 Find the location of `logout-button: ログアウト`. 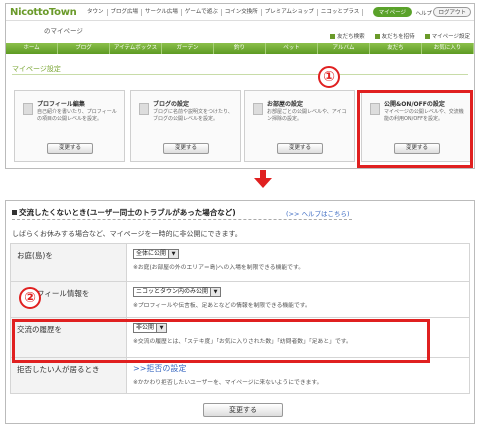

logout-button: ログアウト is located at coordinates (452, 12).